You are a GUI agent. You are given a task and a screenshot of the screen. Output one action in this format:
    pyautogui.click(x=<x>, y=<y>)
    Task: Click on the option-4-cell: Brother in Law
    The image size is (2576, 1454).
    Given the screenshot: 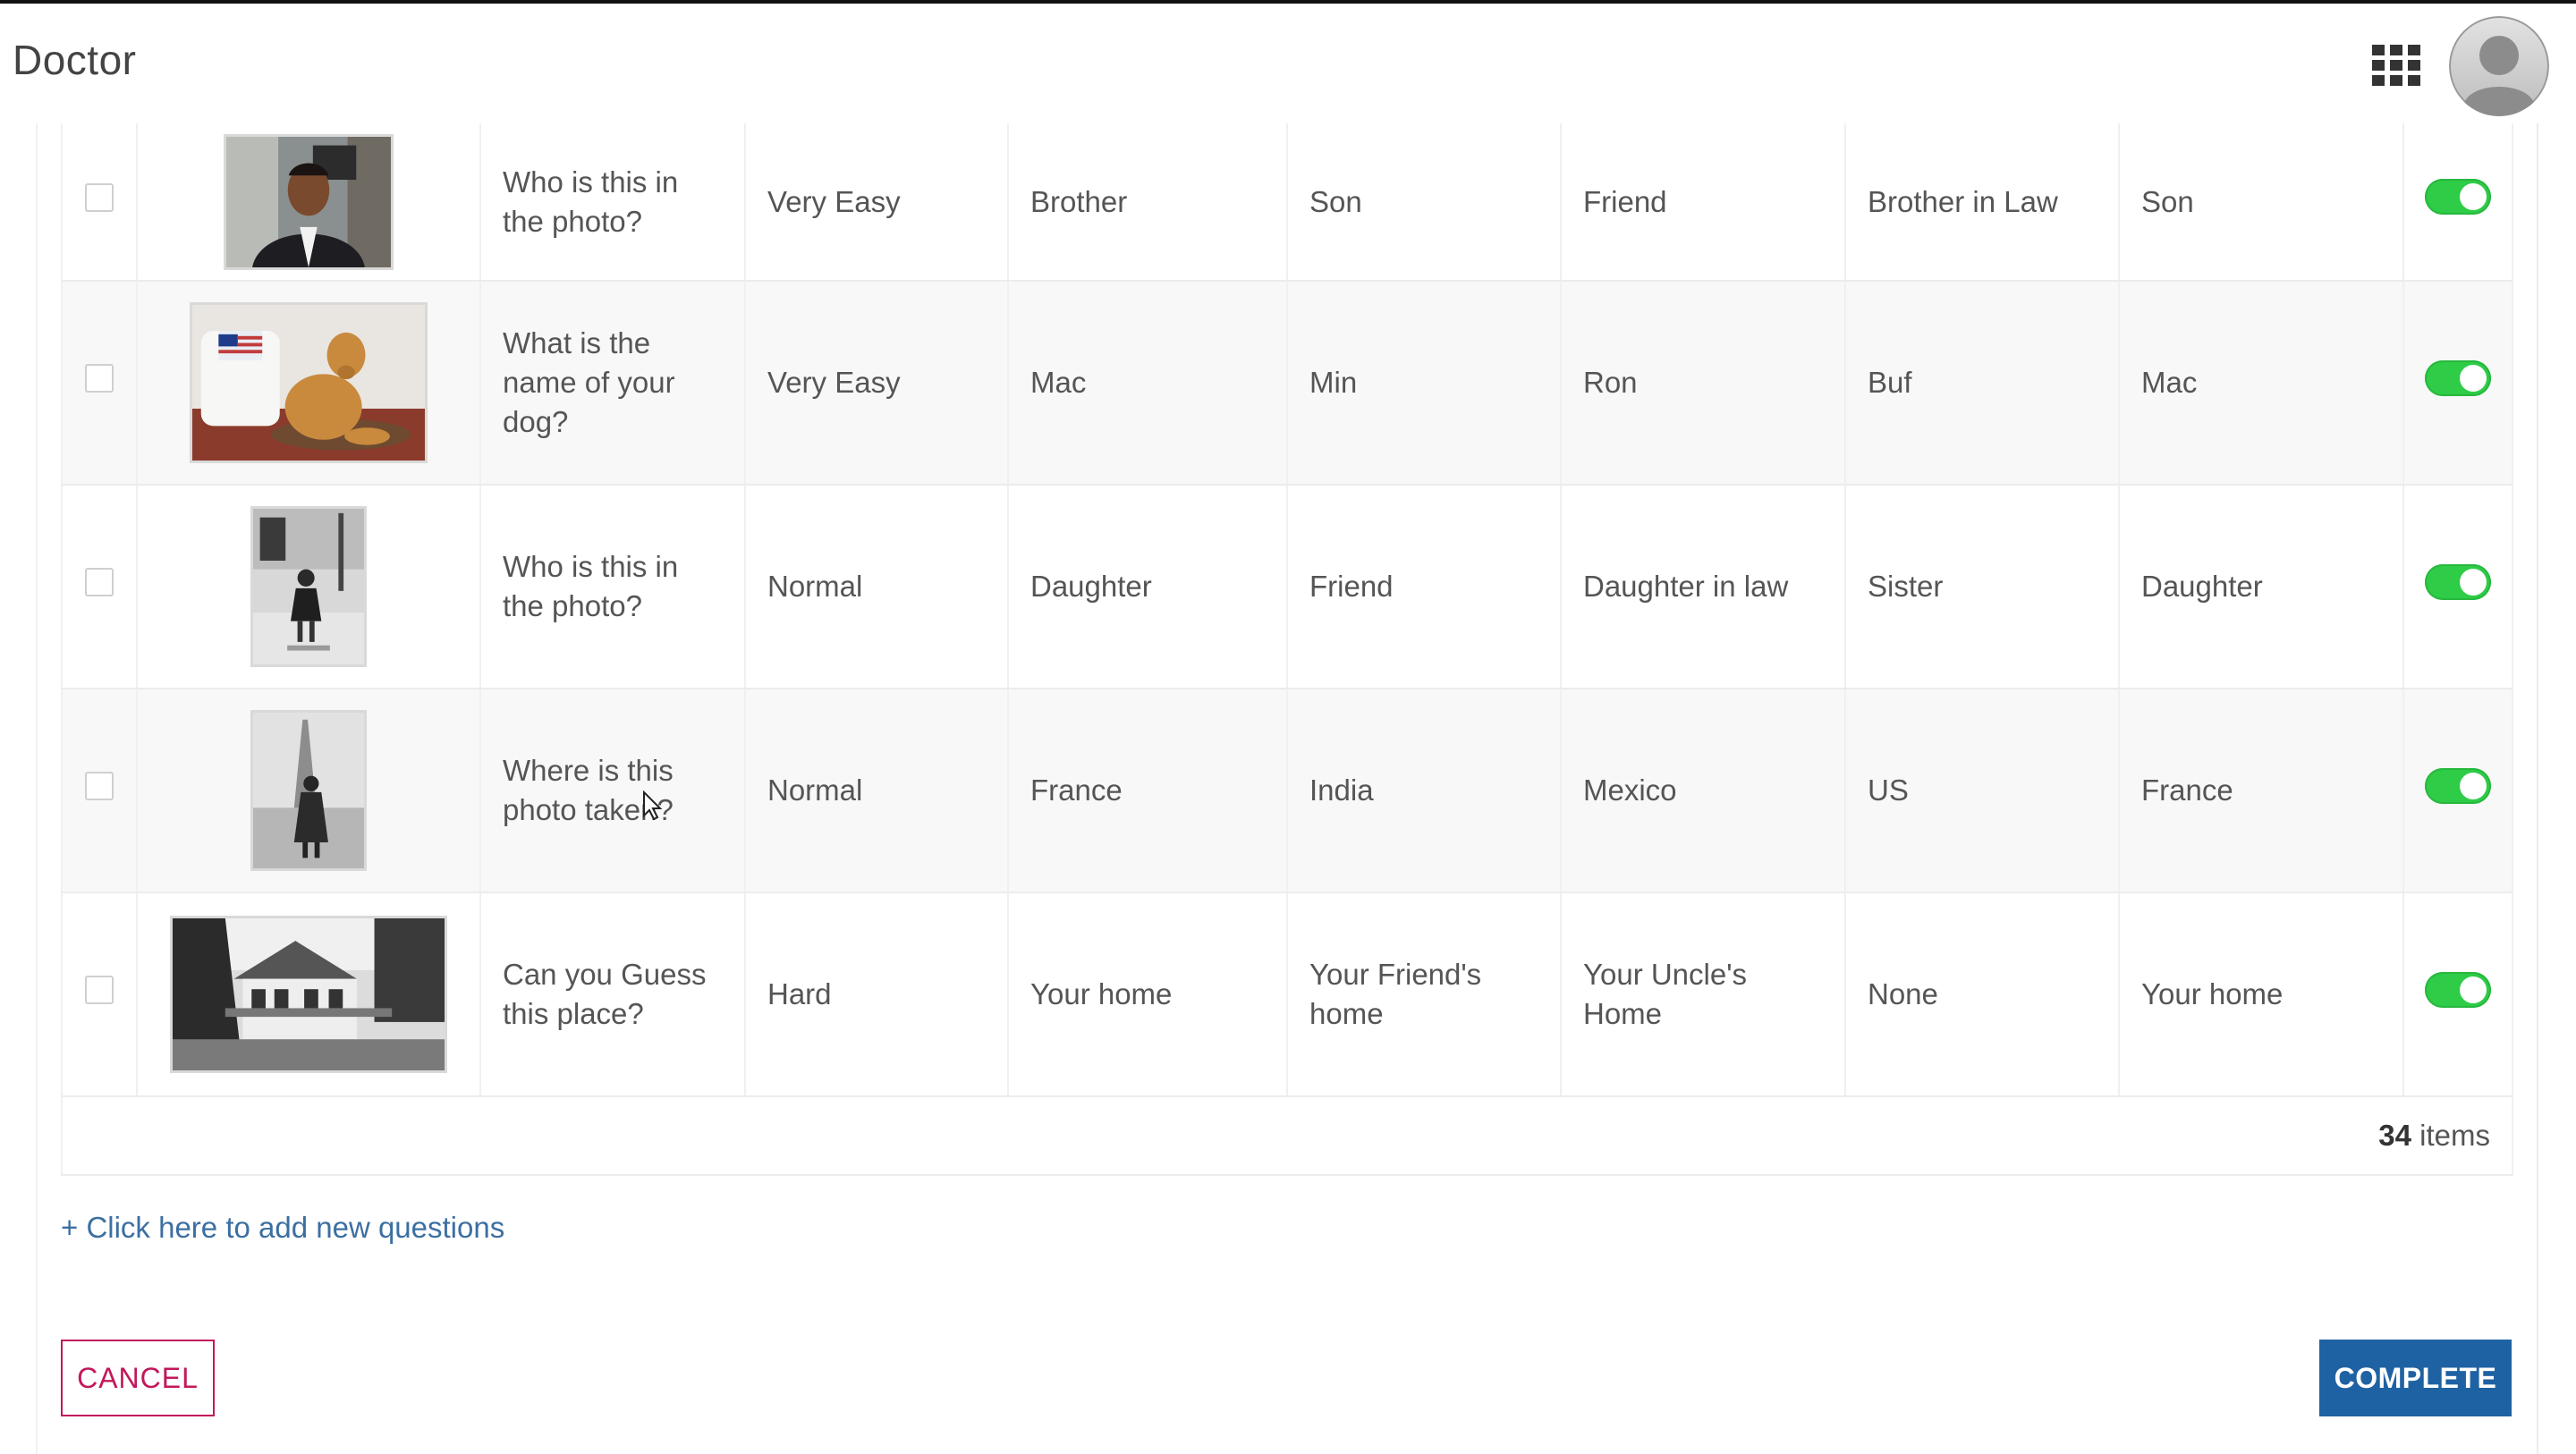 What is the action you would take?
    pyautogui.click(x=1982, y=203)
    